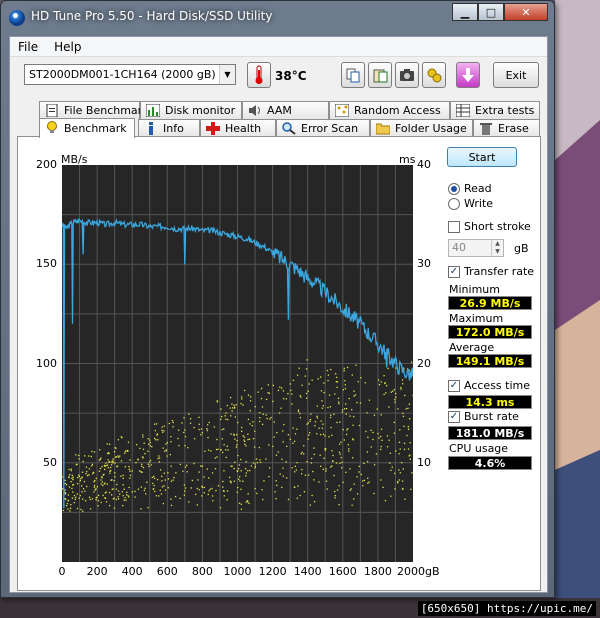  What do you see at coordinates (28, 47) in the screenshot?
I see `menu-file: File` at bounding box center [28, 47].